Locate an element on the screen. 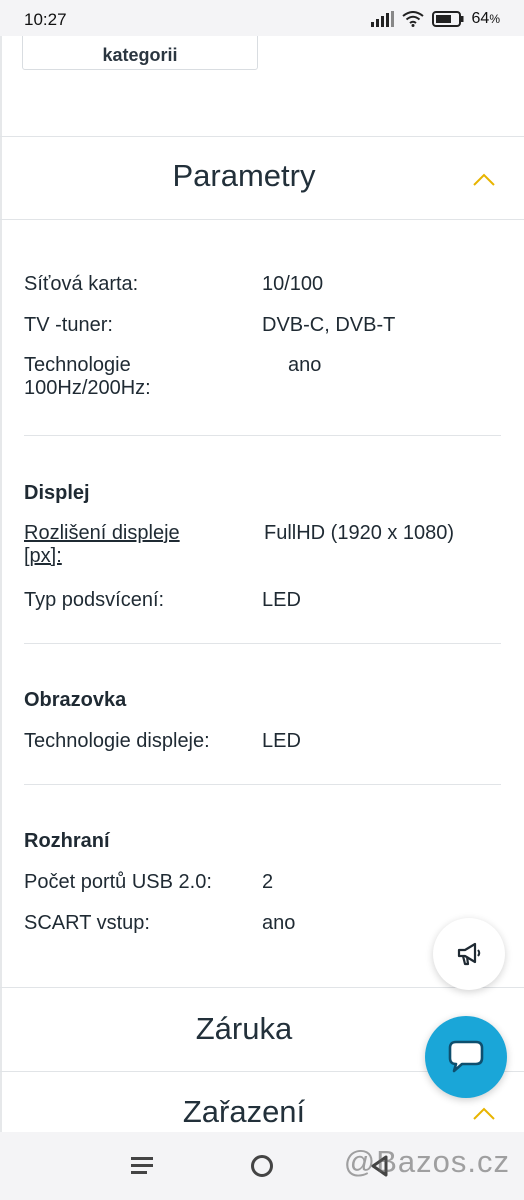 The image size is (524, 1200). param-label: TV -tuner: is located at coordinates (68, 325).